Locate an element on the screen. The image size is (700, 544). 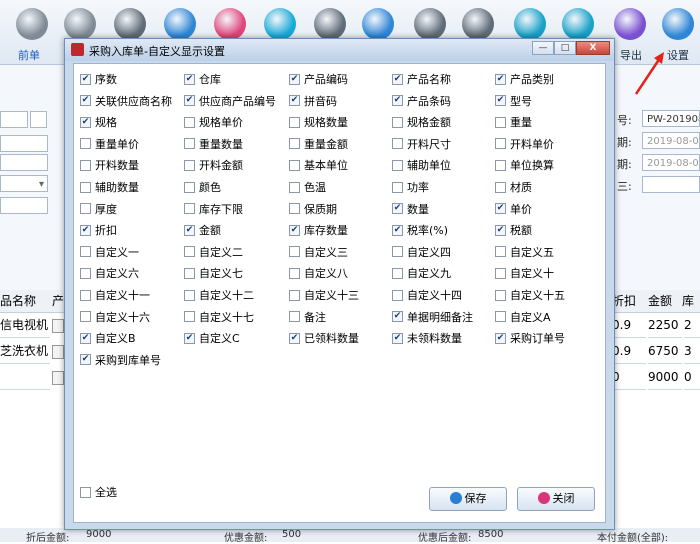
option-checkbox: ✔ 产品编码 is located at coordinates (318, 80).